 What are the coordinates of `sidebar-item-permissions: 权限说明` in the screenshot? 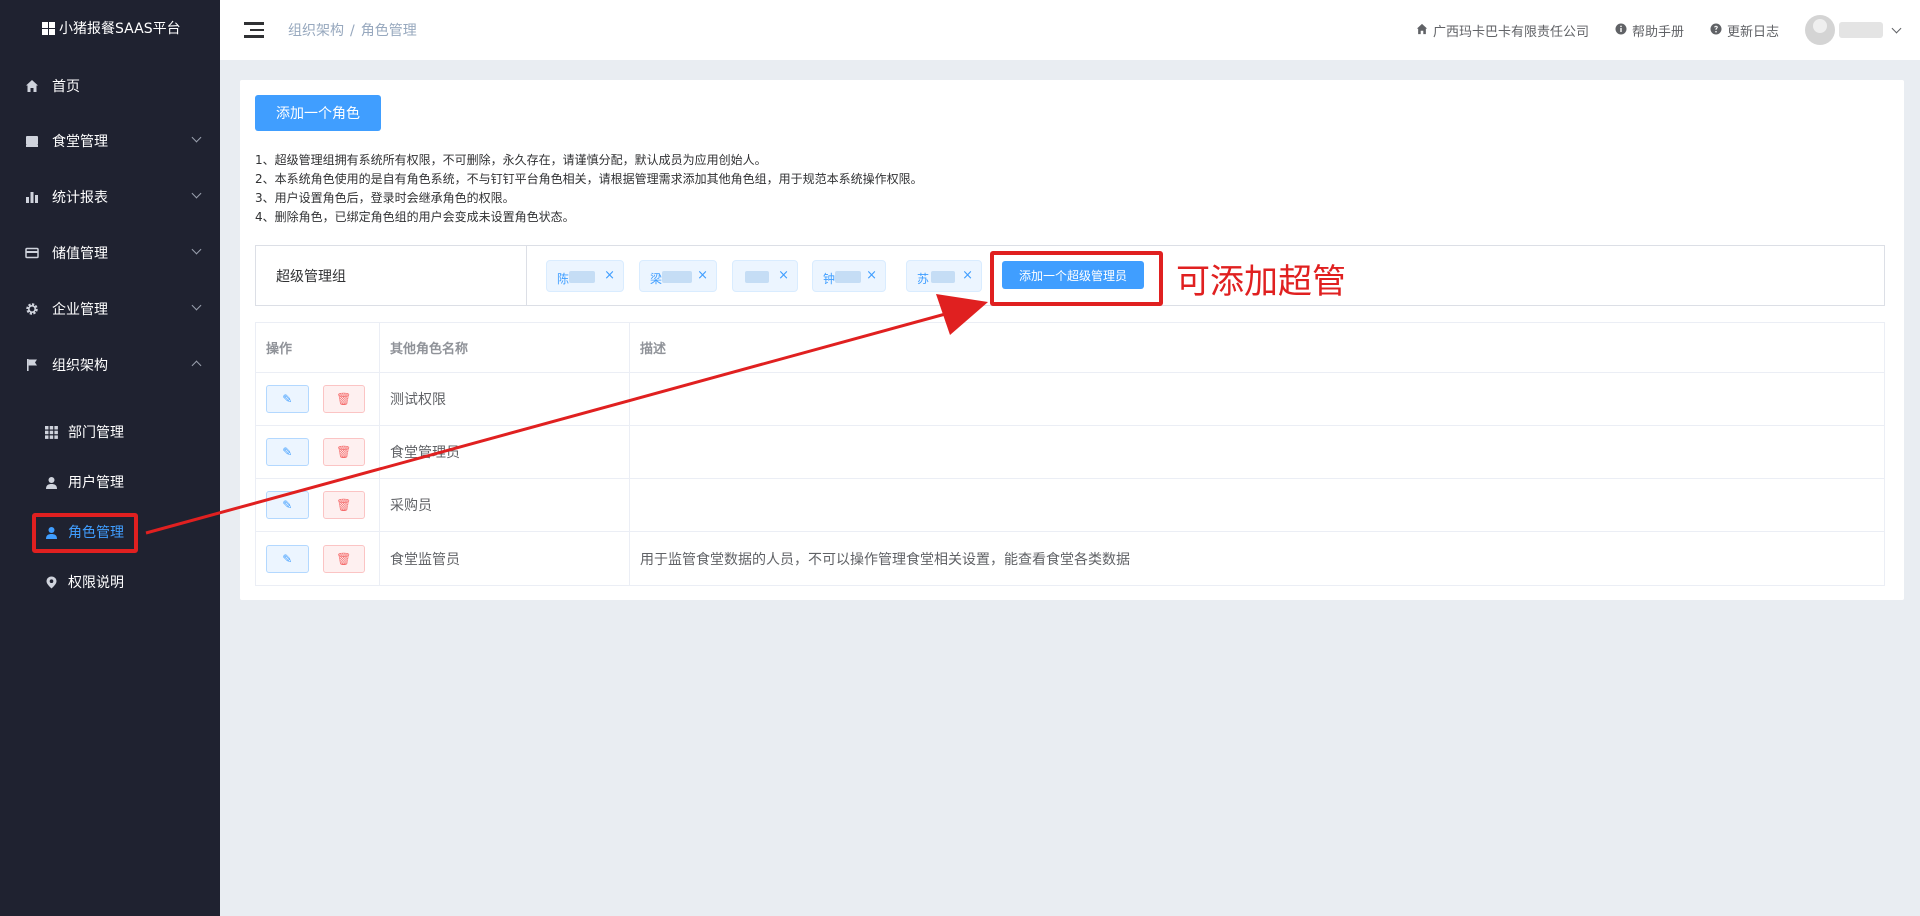 It's located at (110, 582).